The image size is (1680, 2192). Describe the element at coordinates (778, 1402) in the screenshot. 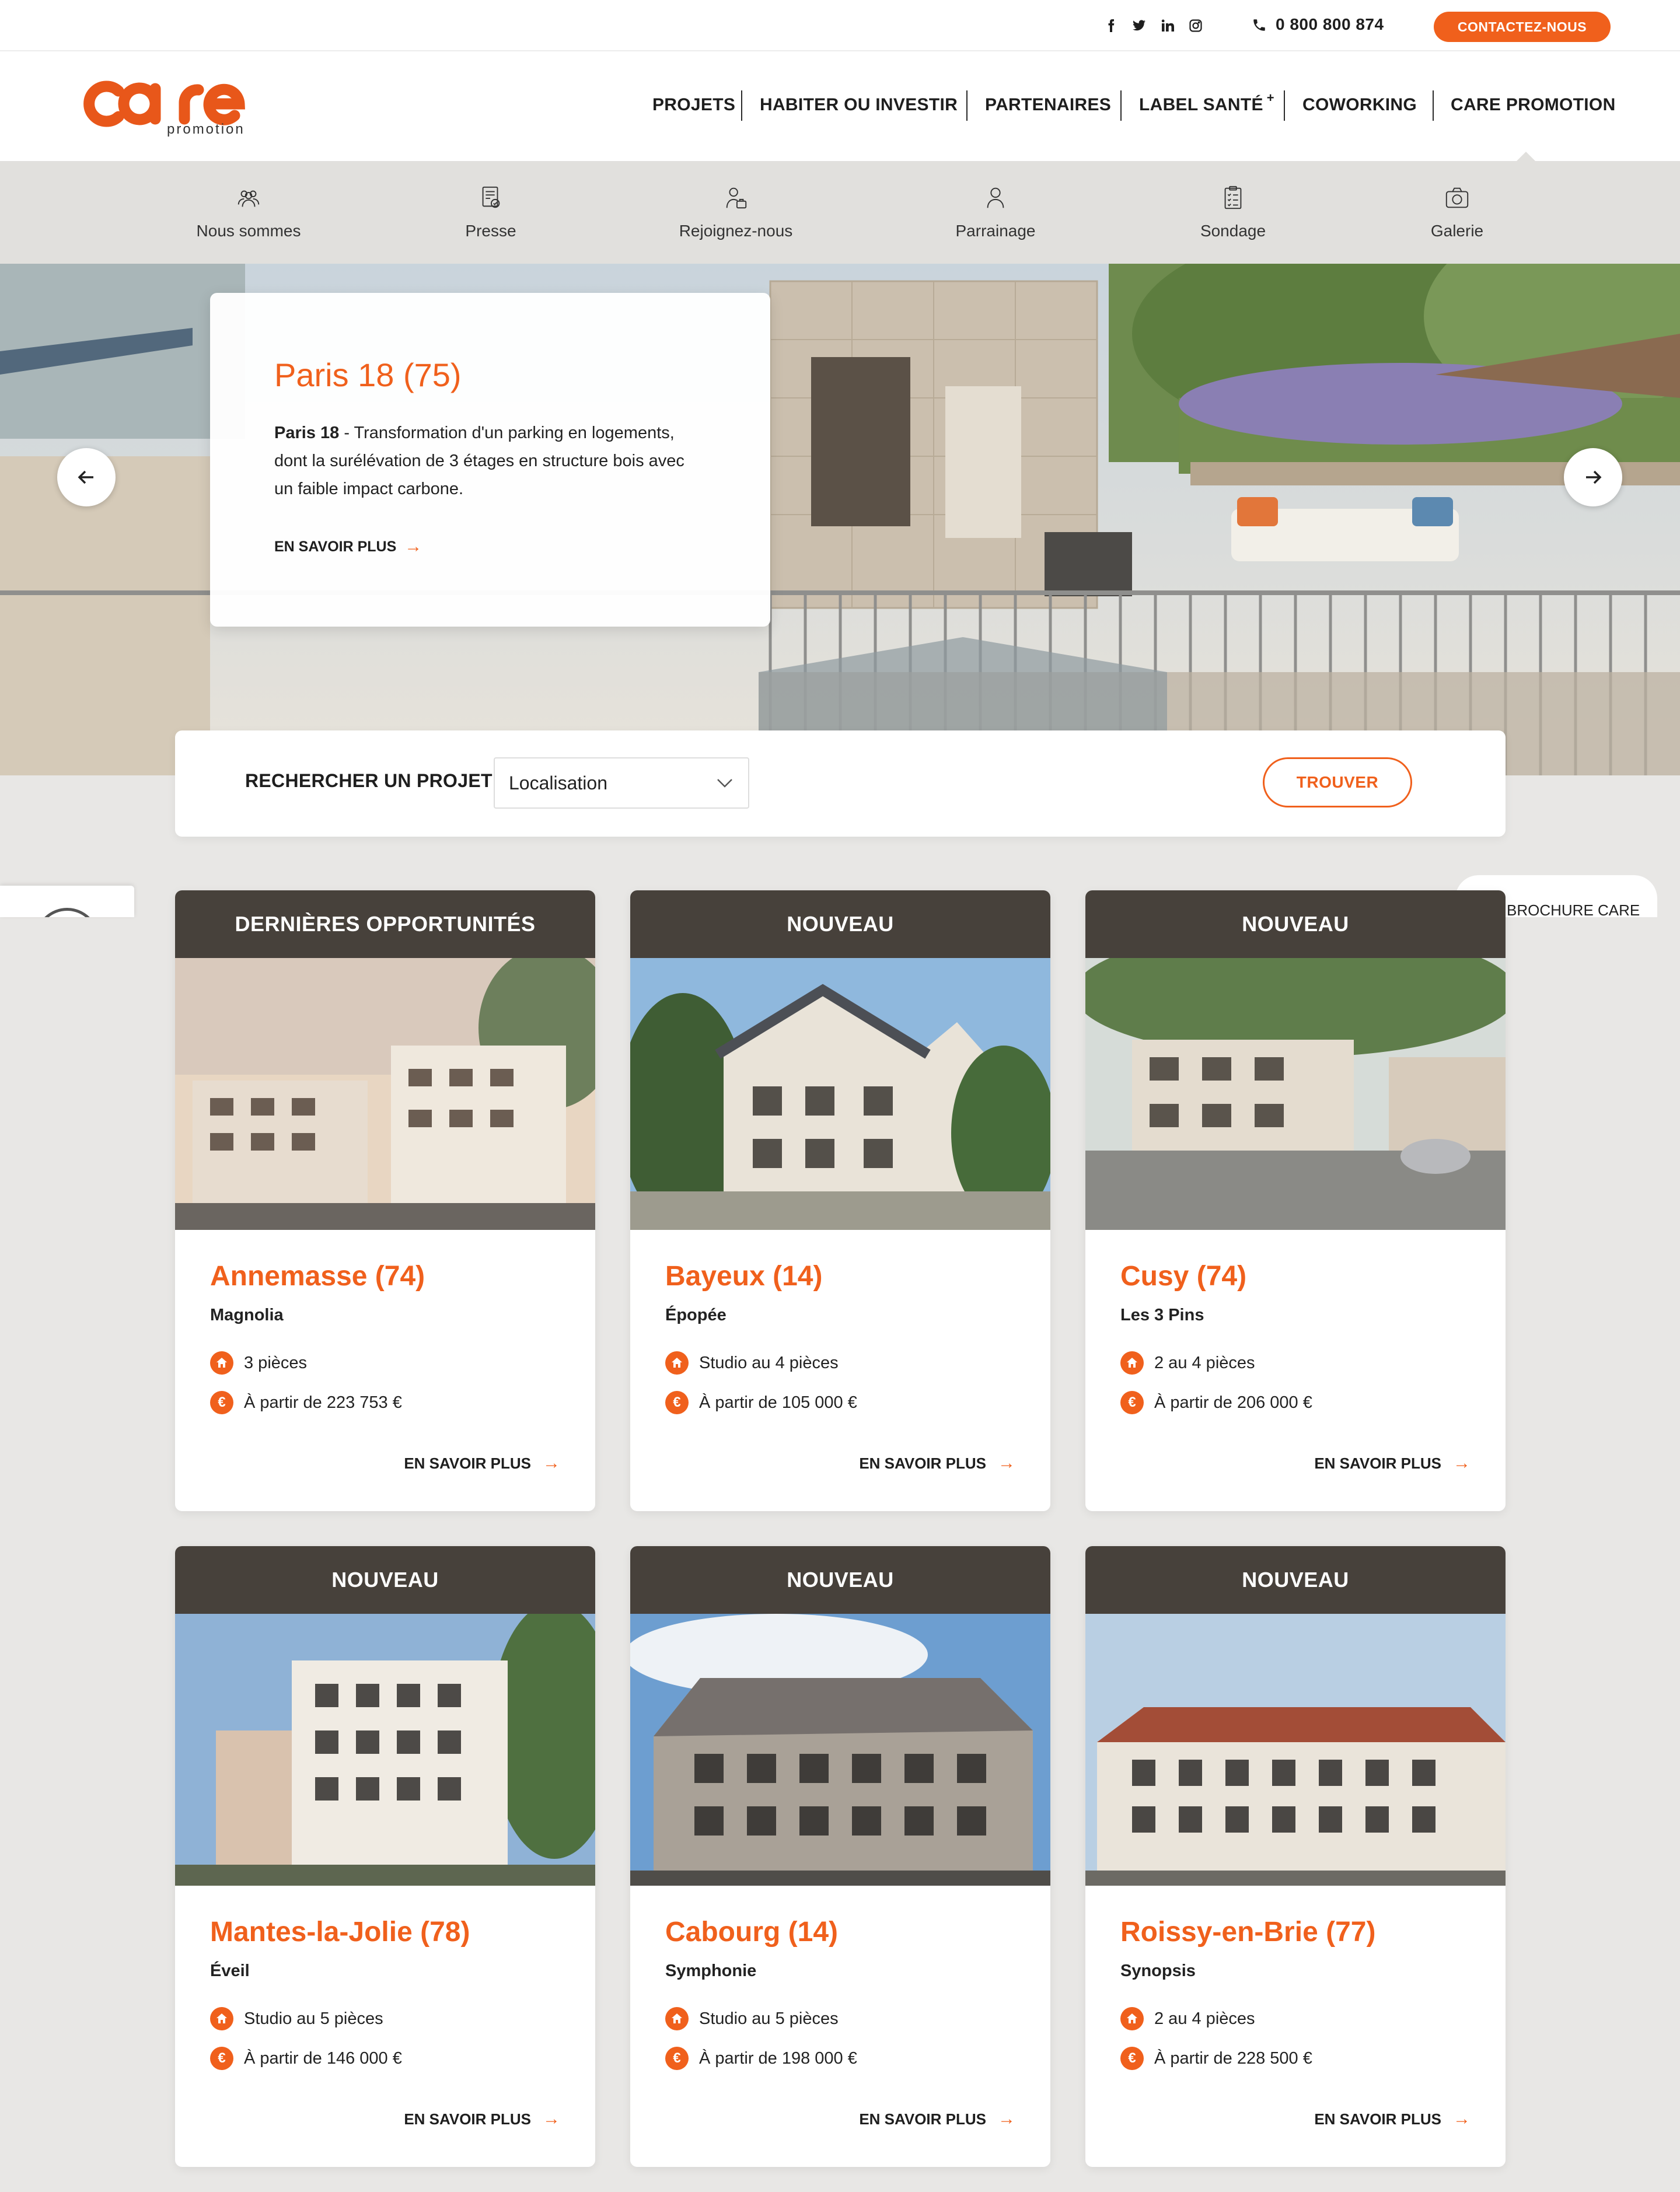

I see `card-price-text: À partir de 105 000 €` at that location.